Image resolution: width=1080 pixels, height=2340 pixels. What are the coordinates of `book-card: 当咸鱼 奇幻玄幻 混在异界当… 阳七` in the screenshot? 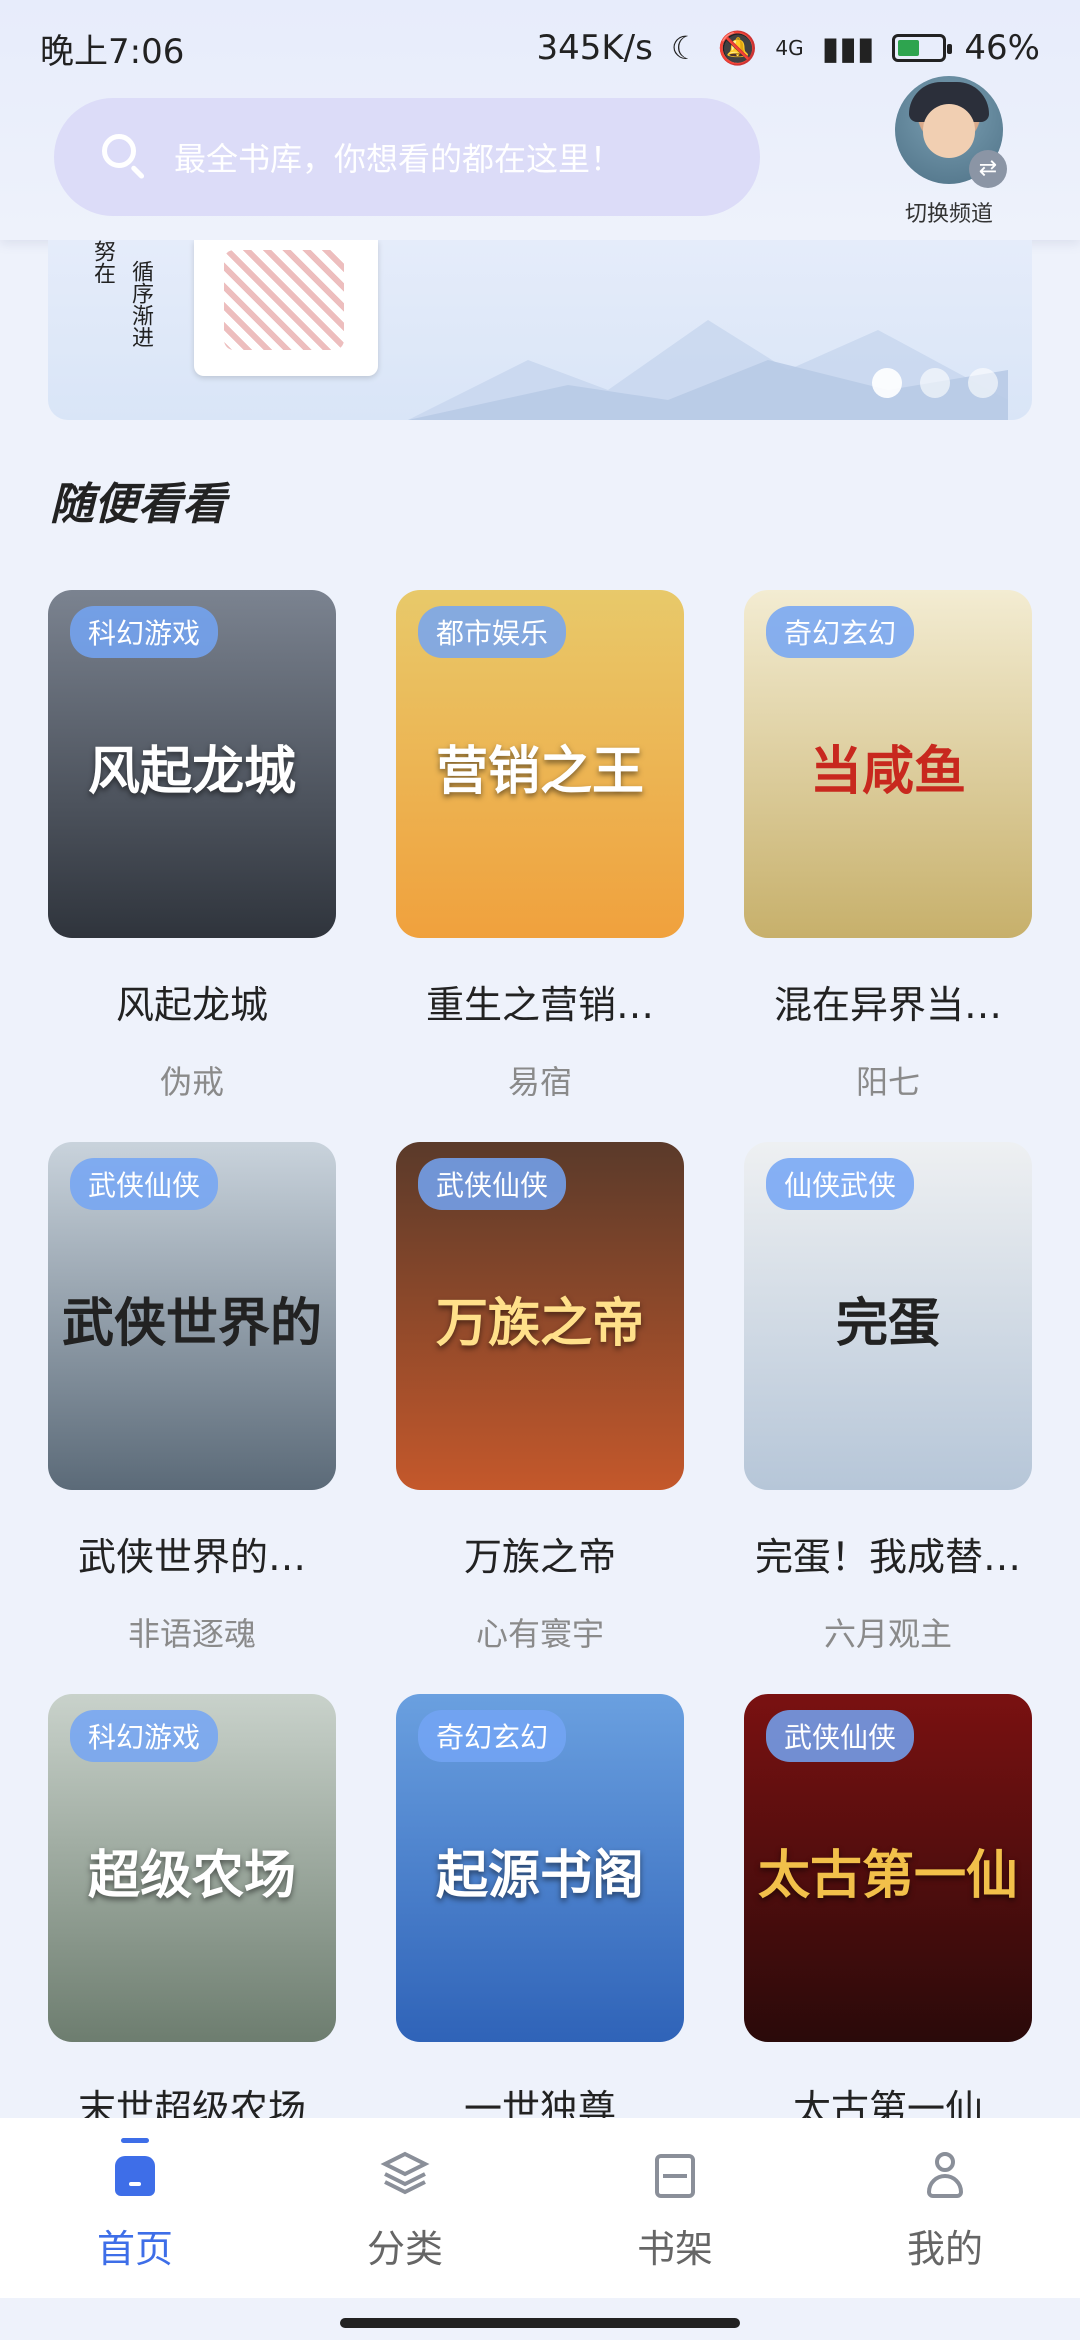 It's located at (888, 866).